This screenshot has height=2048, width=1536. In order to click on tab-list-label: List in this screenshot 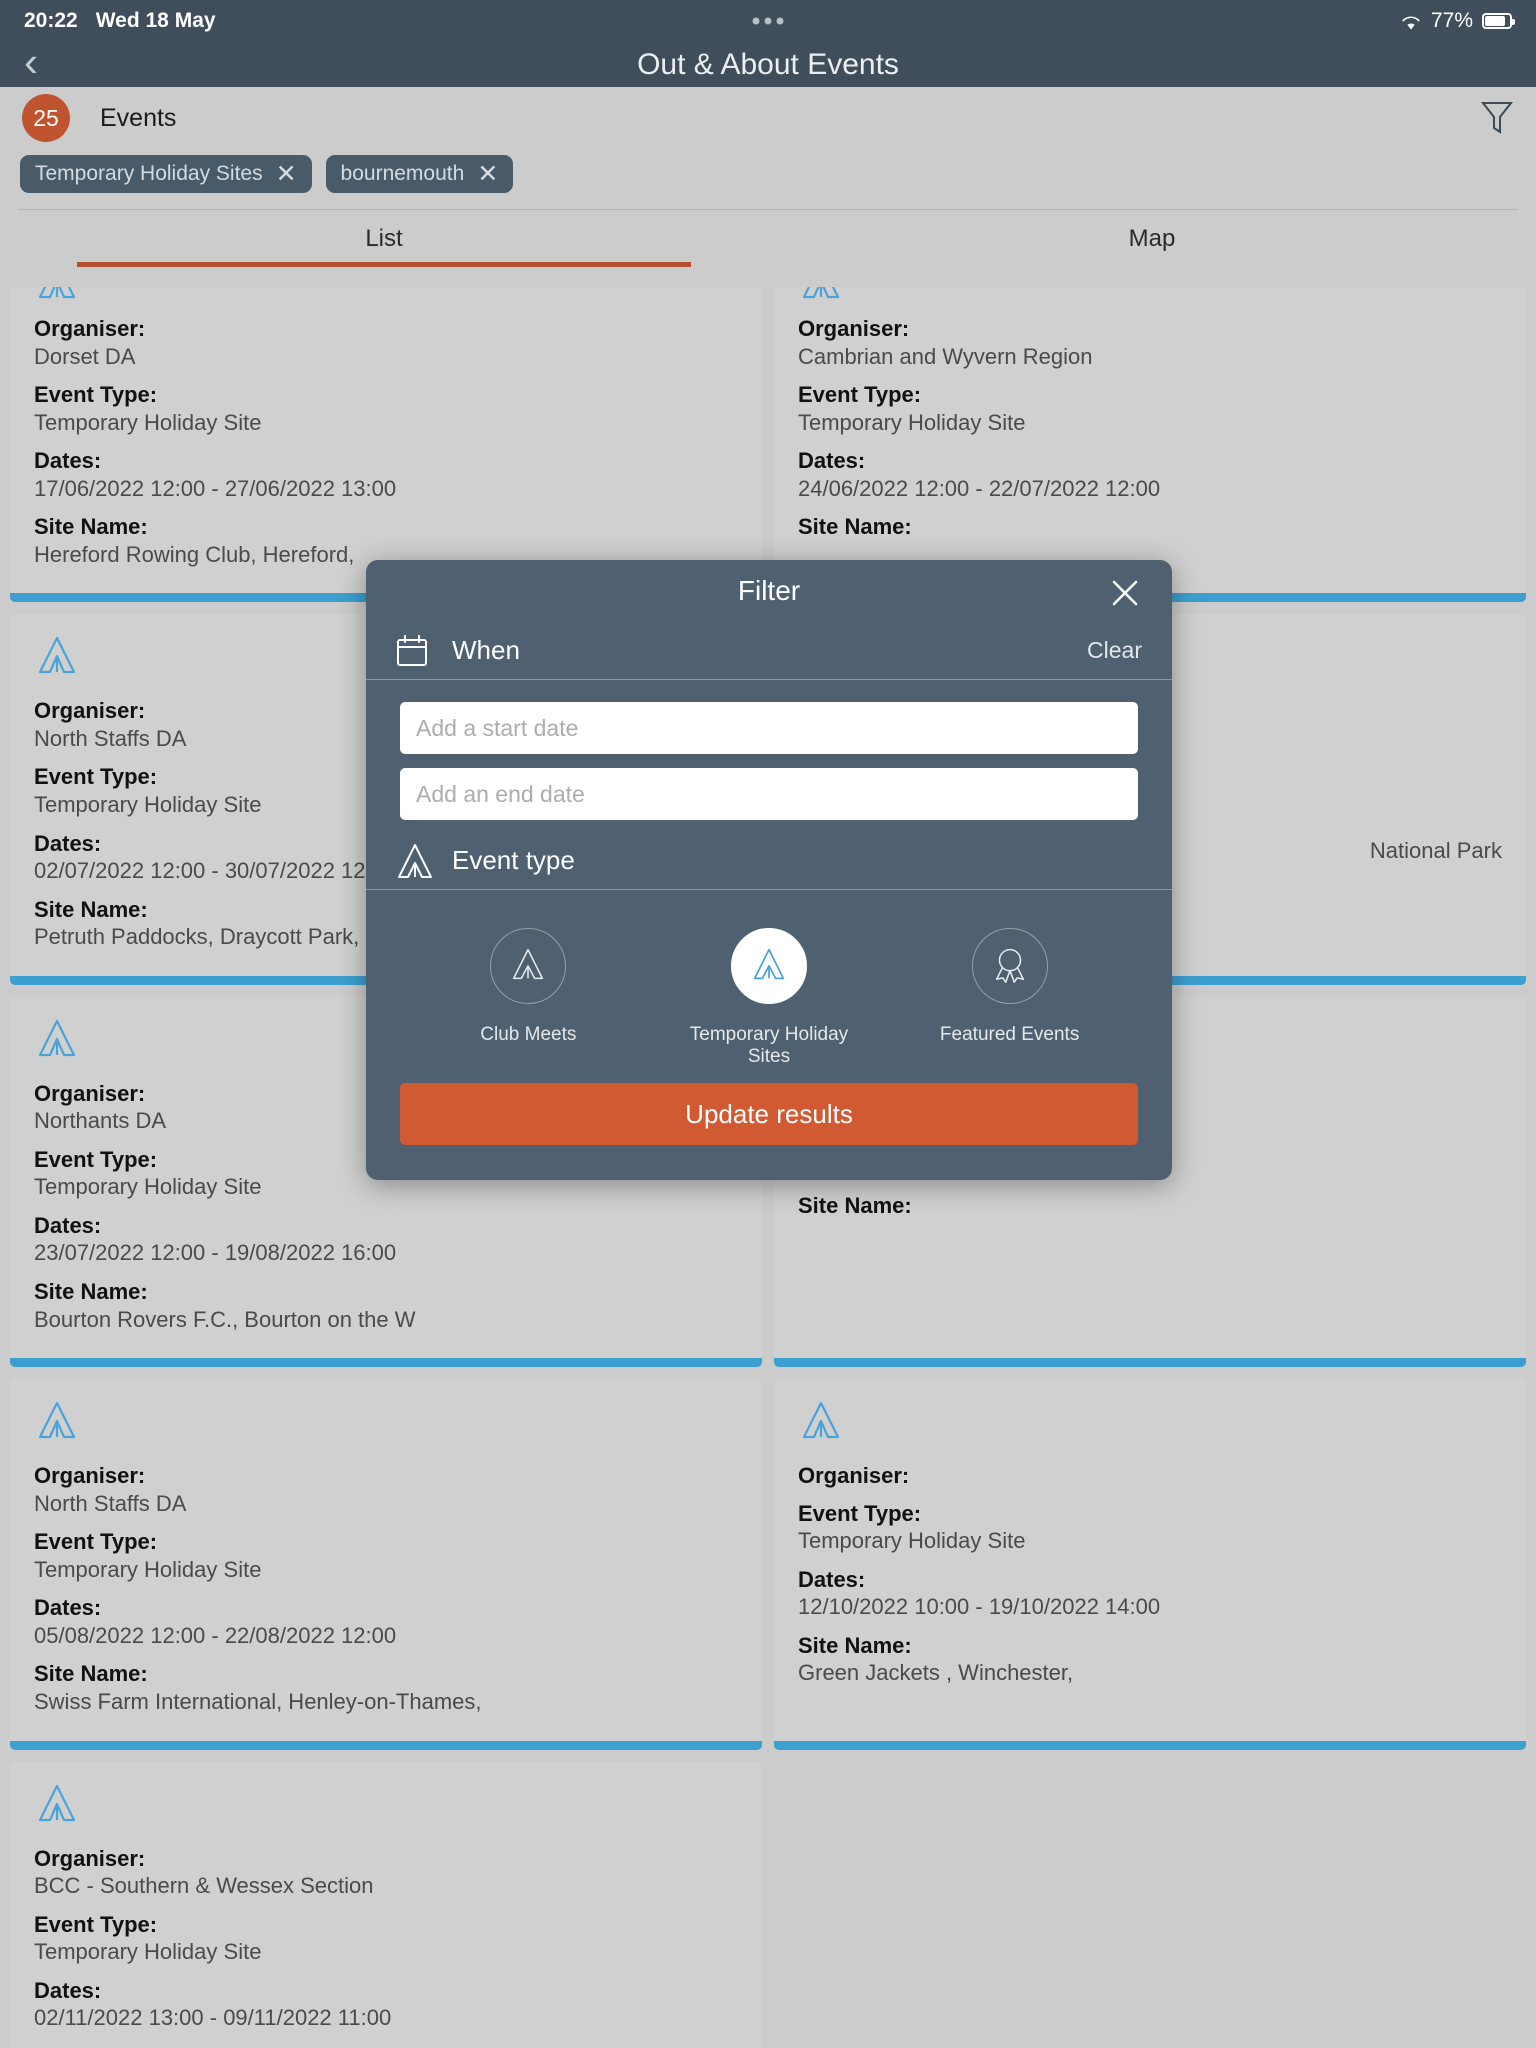, I will do `click(384, 238)`.